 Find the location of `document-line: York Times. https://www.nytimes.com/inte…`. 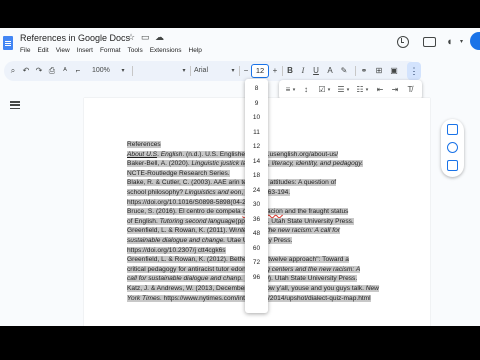

document-line: York Times. https://www.nytimes.com/inte… is located at coordinates (269, 299).